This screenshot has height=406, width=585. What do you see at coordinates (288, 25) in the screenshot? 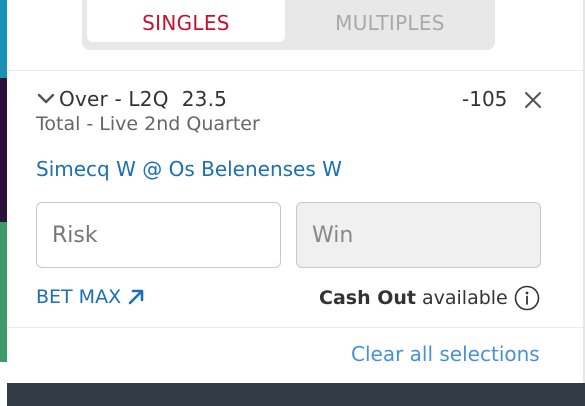
I see `betslip-tabs: SINGLES MULTIPLES` at bounding box center [288, 25].